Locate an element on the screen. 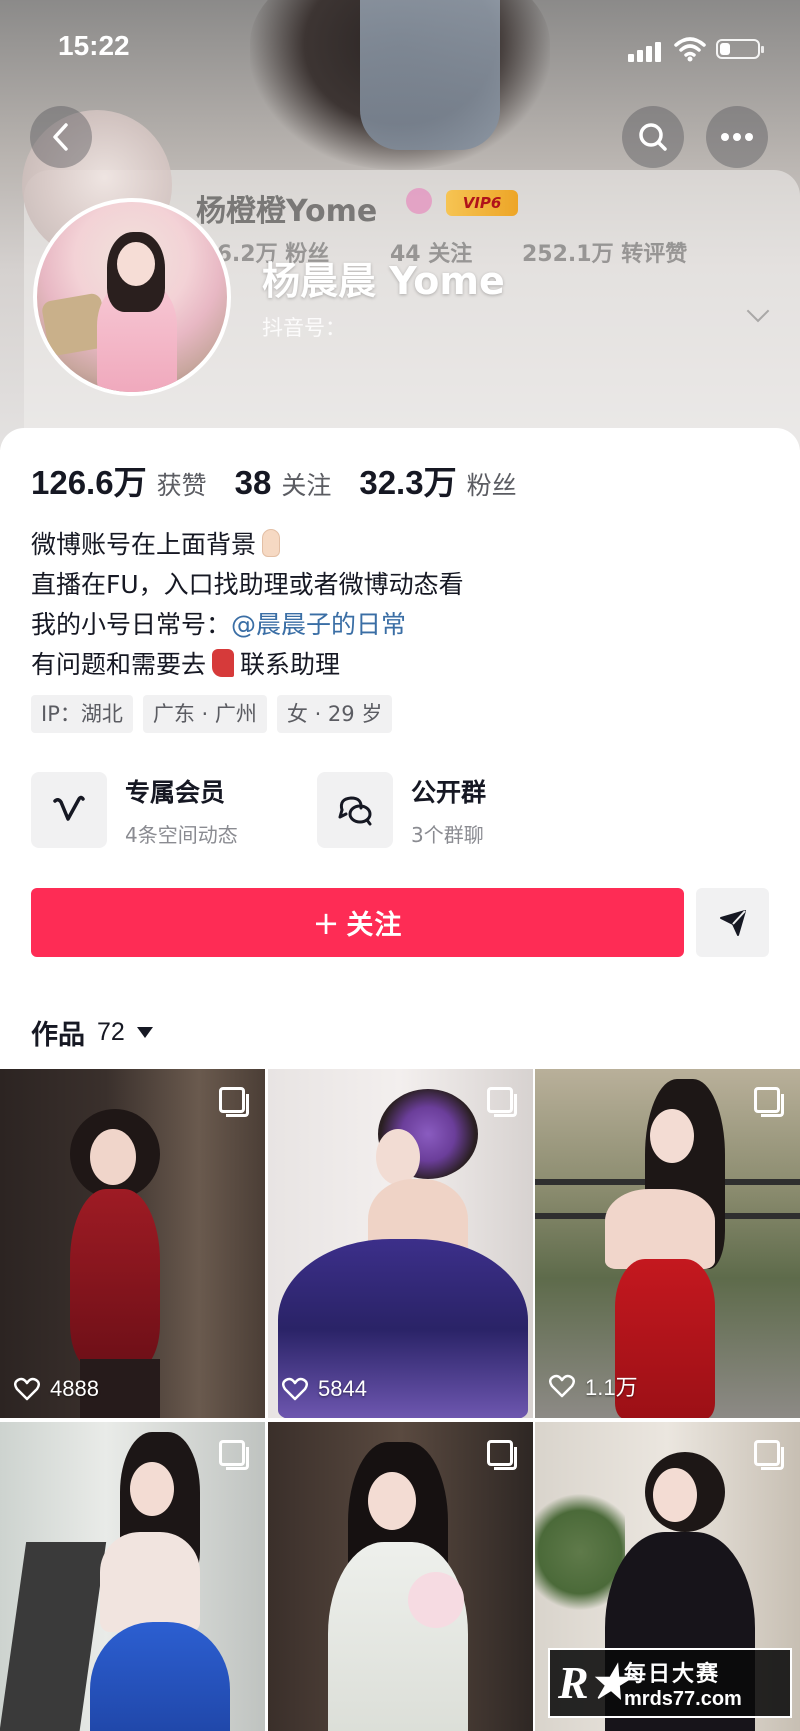 The height and width of the screenshot is (1731, 800). back-button is located at coordinates (61, 137).